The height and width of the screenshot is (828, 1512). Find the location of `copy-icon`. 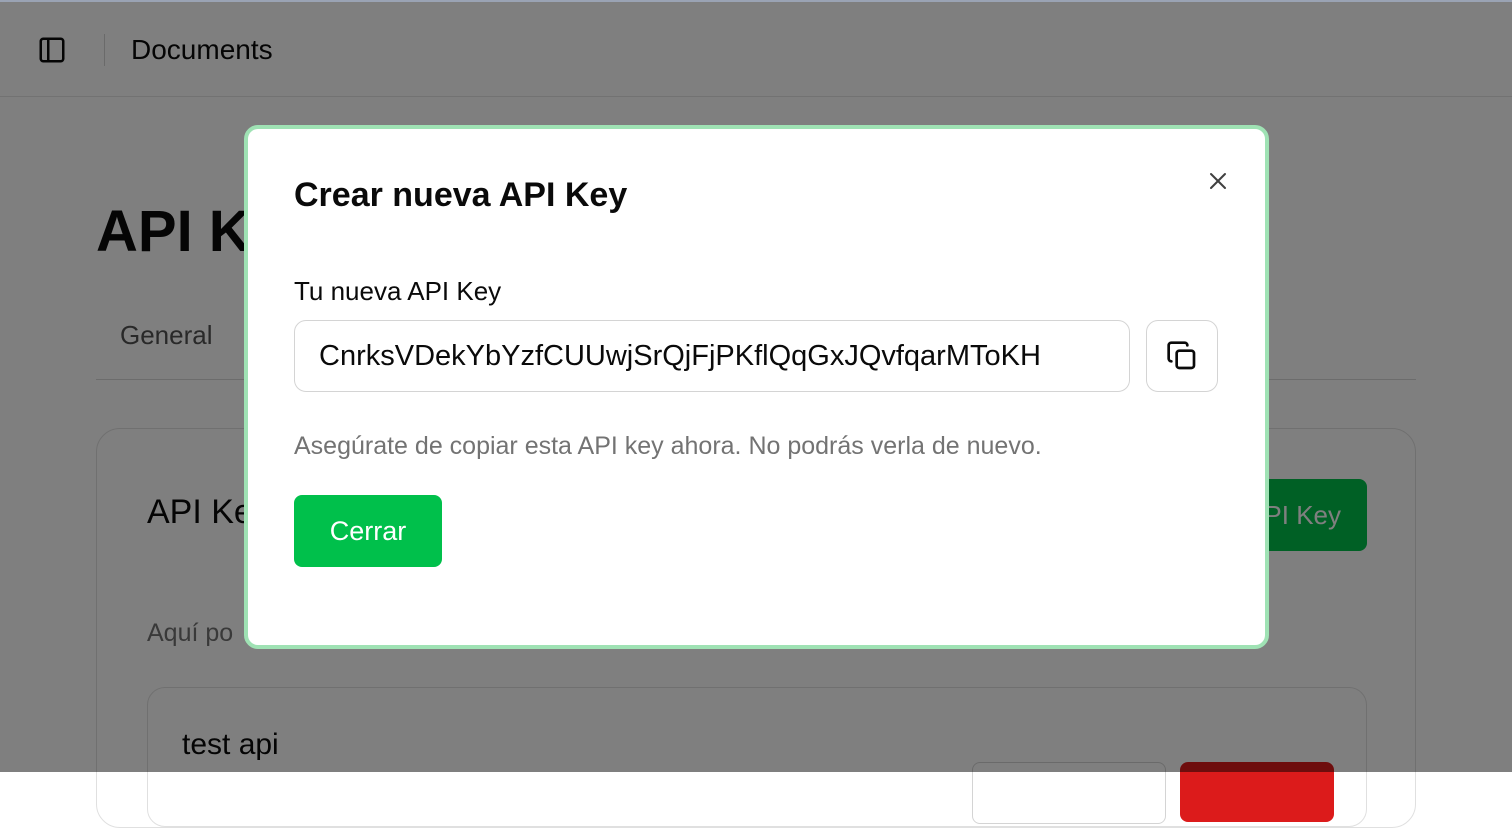

copy-icon is located at coordinates (1181, 355).